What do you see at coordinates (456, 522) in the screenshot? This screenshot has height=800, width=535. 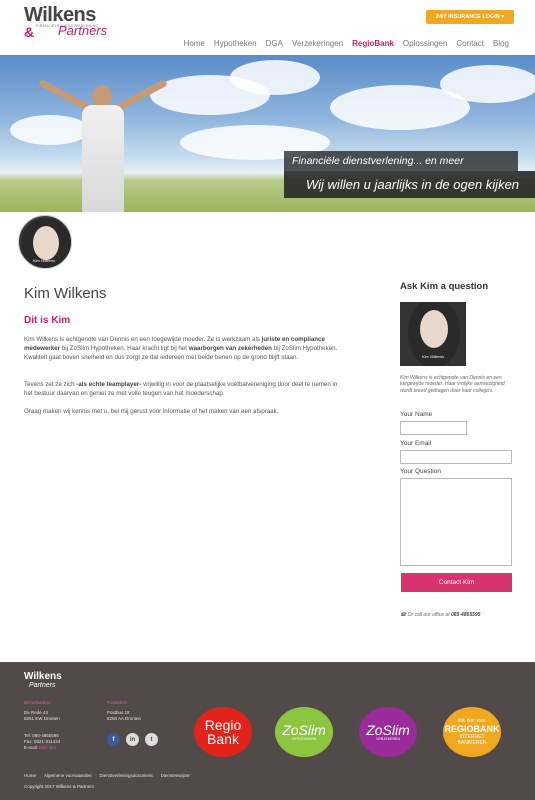 I see `question-textarea` at bounding box center [456, 522].